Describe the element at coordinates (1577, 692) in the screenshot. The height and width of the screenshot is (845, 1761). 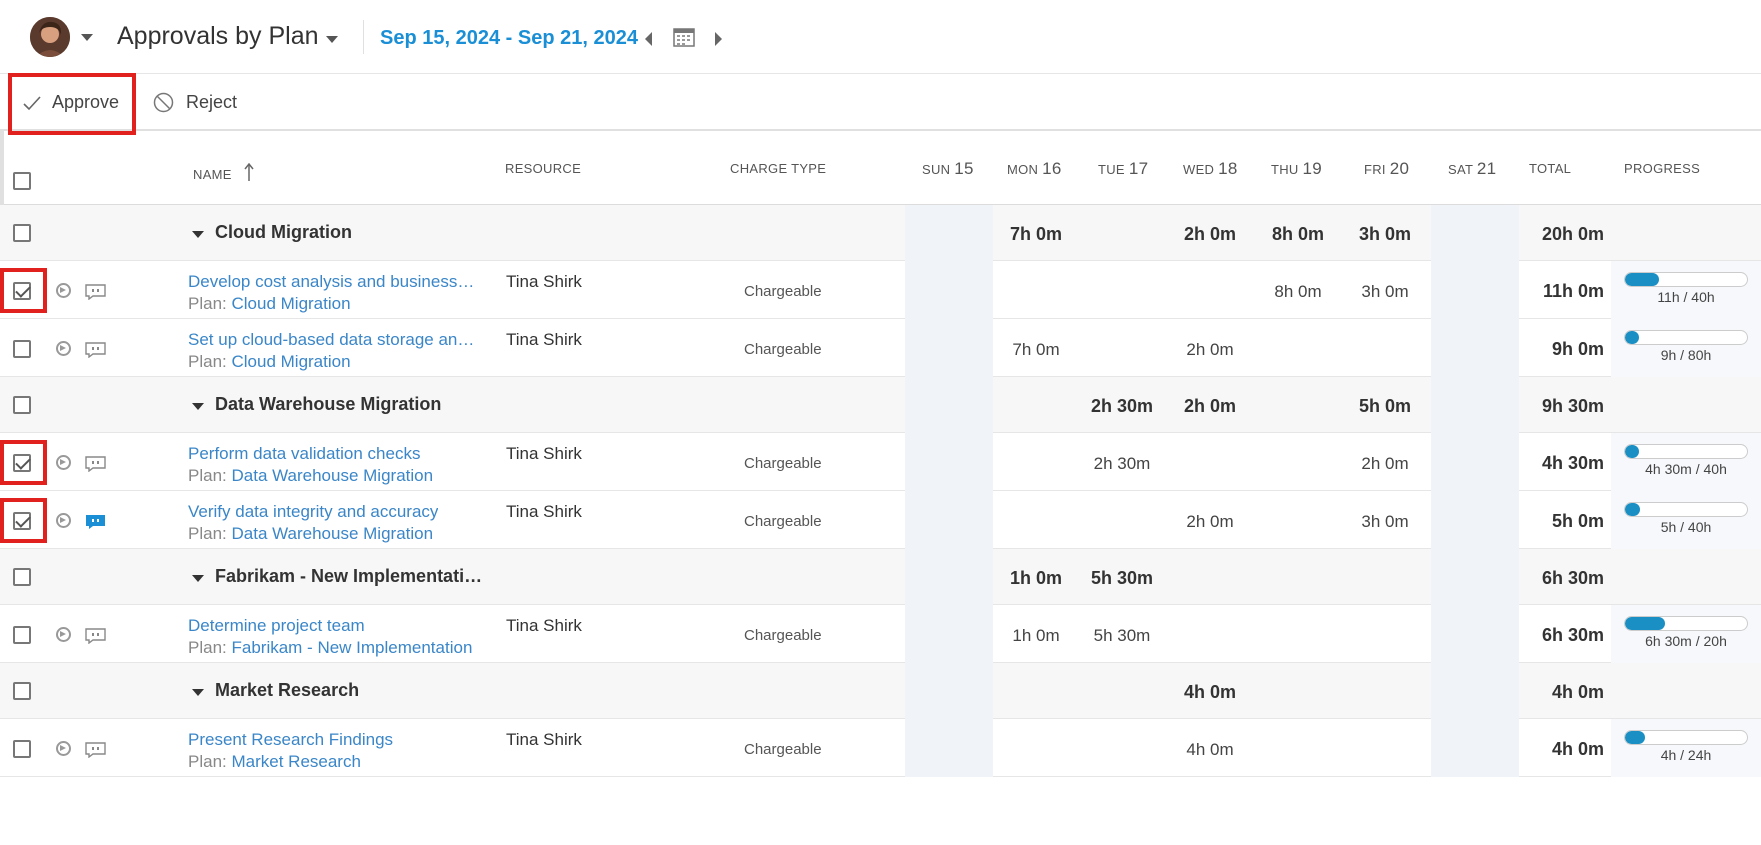
I see `group-total-hours: 4h 0m` at that location.